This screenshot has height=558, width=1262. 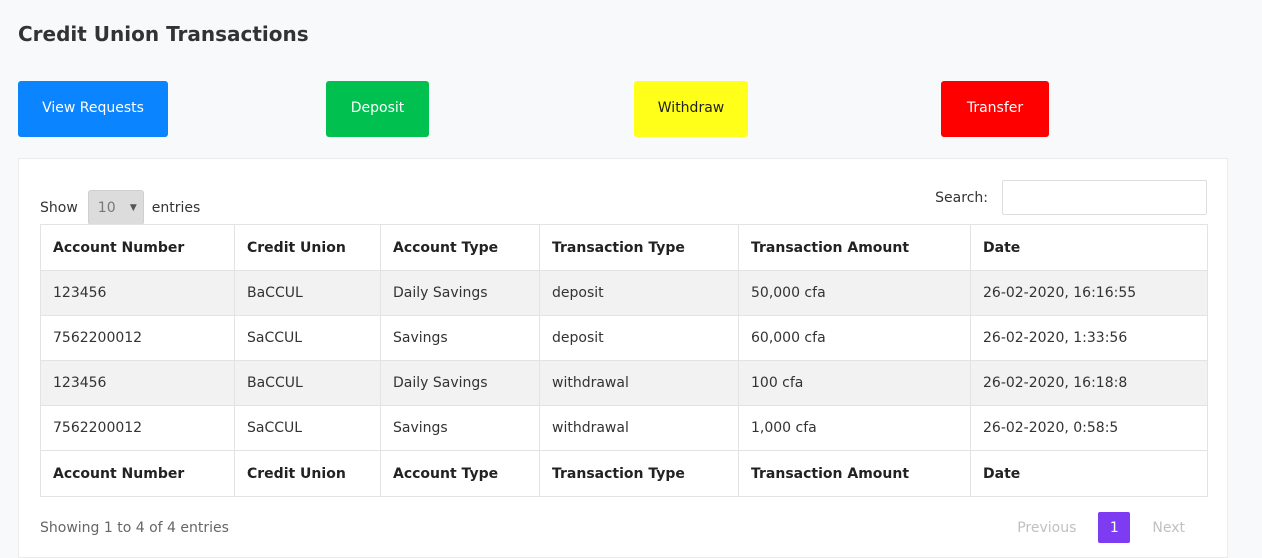 What do you see at coordinates (1089, 293) in the screenshot?
I see `cell-date: 26-02-2020, 16:16:55` at bounding box center [1089, 293].